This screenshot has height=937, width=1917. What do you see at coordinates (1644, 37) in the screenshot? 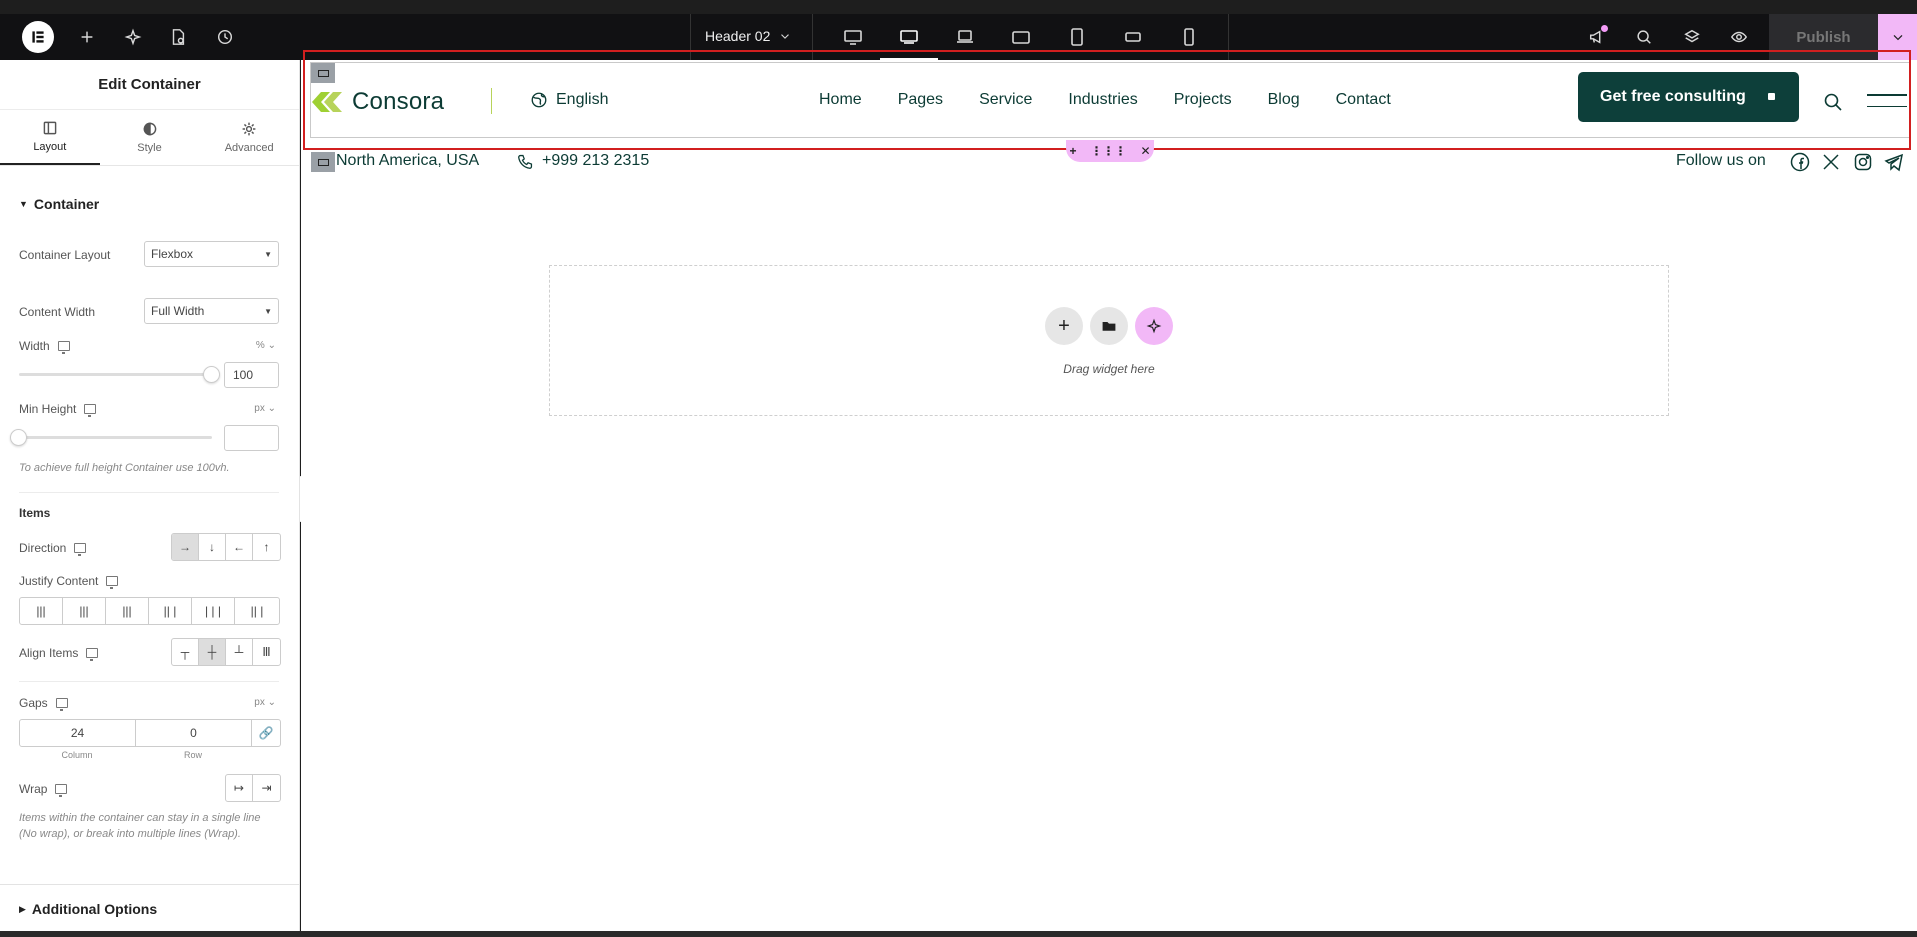
I see `finder-search-button` at bounding box center [1644, 37].